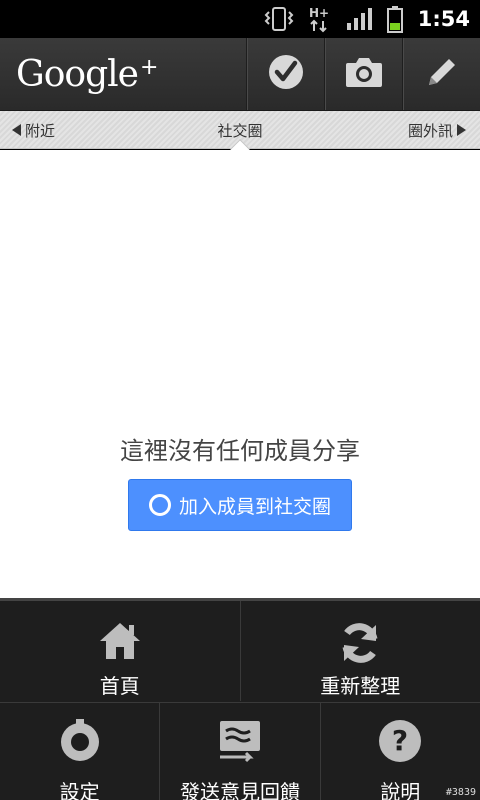 The width and height of the screenshot is (480, 800). I want to click on menu-item-home: 首頁, so click(120, 651).